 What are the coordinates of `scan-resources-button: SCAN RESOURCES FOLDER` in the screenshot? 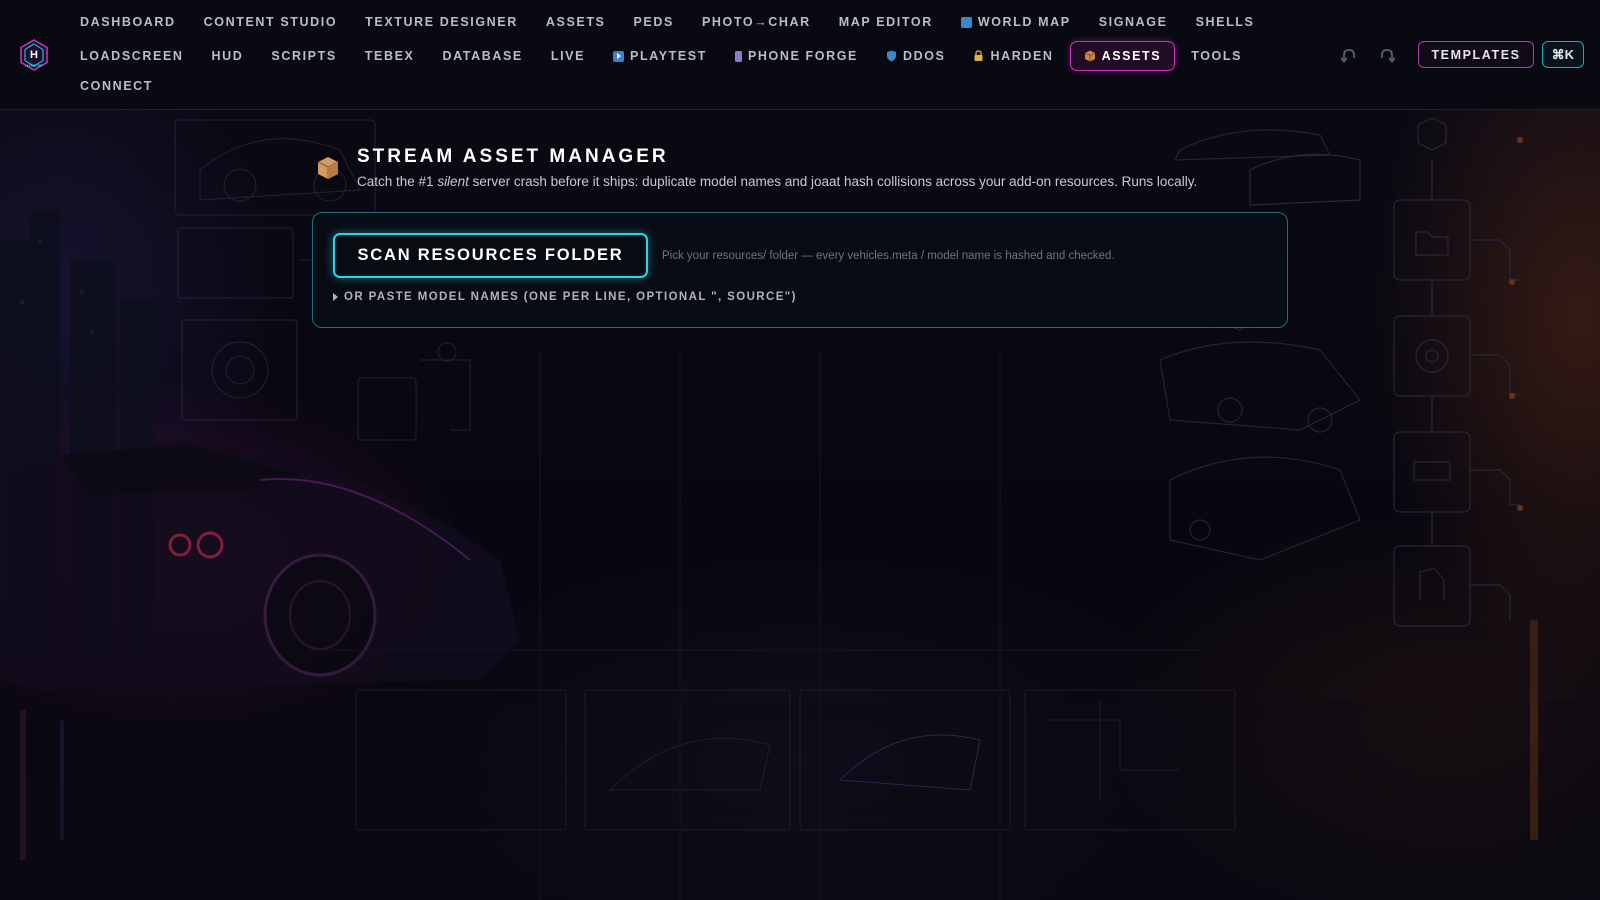 It's located at (490, 255).